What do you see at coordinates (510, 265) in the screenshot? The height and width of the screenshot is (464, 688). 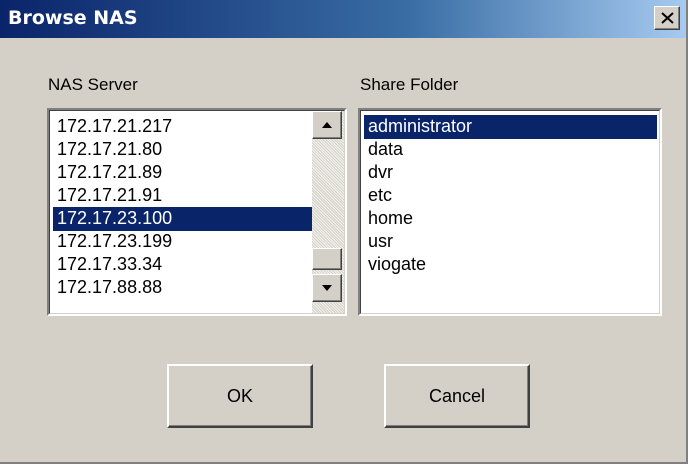 I see `list-item: viogate` at bounding box center [510, 265].